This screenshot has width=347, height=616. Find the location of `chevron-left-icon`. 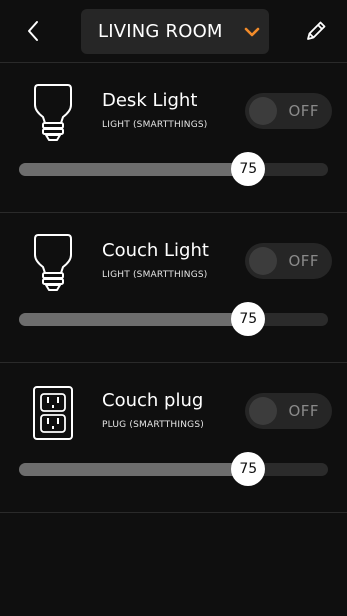

chevron-left-icon is located at coordinates (33, 31).